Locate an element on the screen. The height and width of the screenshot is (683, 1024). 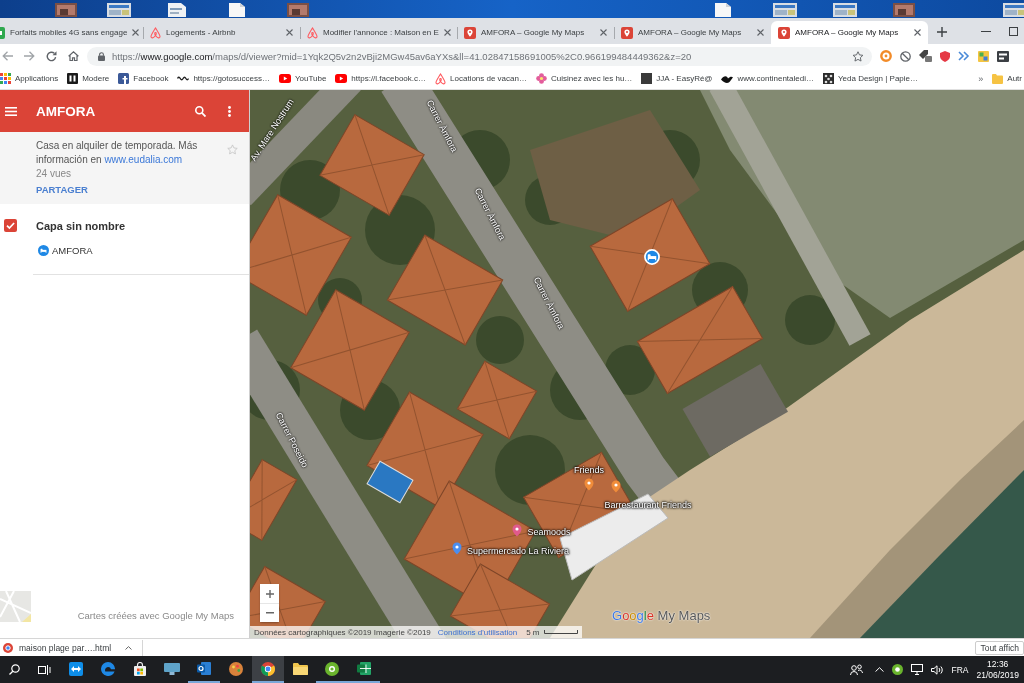
bookmark-folder: Autr is located at coordinates (1008, 78).